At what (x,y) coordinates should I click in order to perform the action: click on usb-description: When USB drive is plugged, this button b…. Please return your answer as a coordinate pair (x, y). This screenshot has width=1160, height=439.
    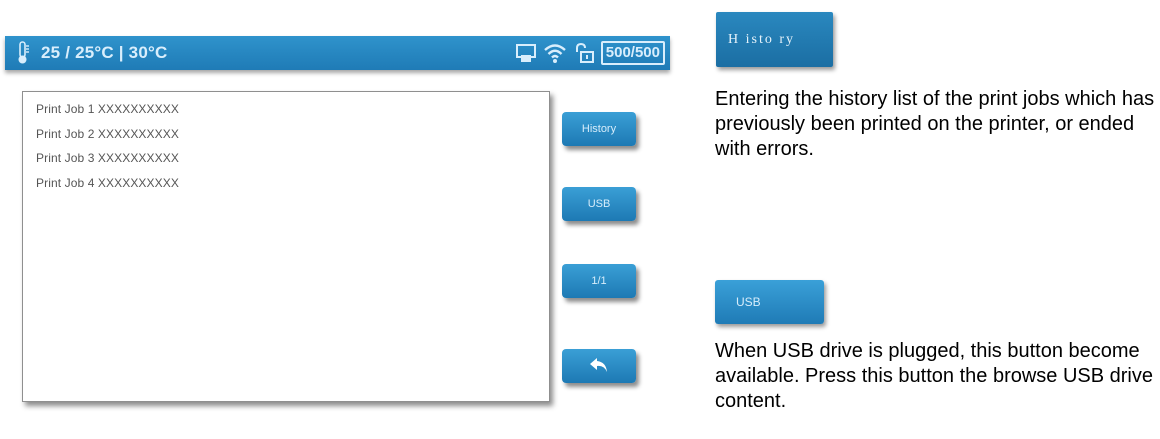
    Looking at the image, I should click on (934, 376).